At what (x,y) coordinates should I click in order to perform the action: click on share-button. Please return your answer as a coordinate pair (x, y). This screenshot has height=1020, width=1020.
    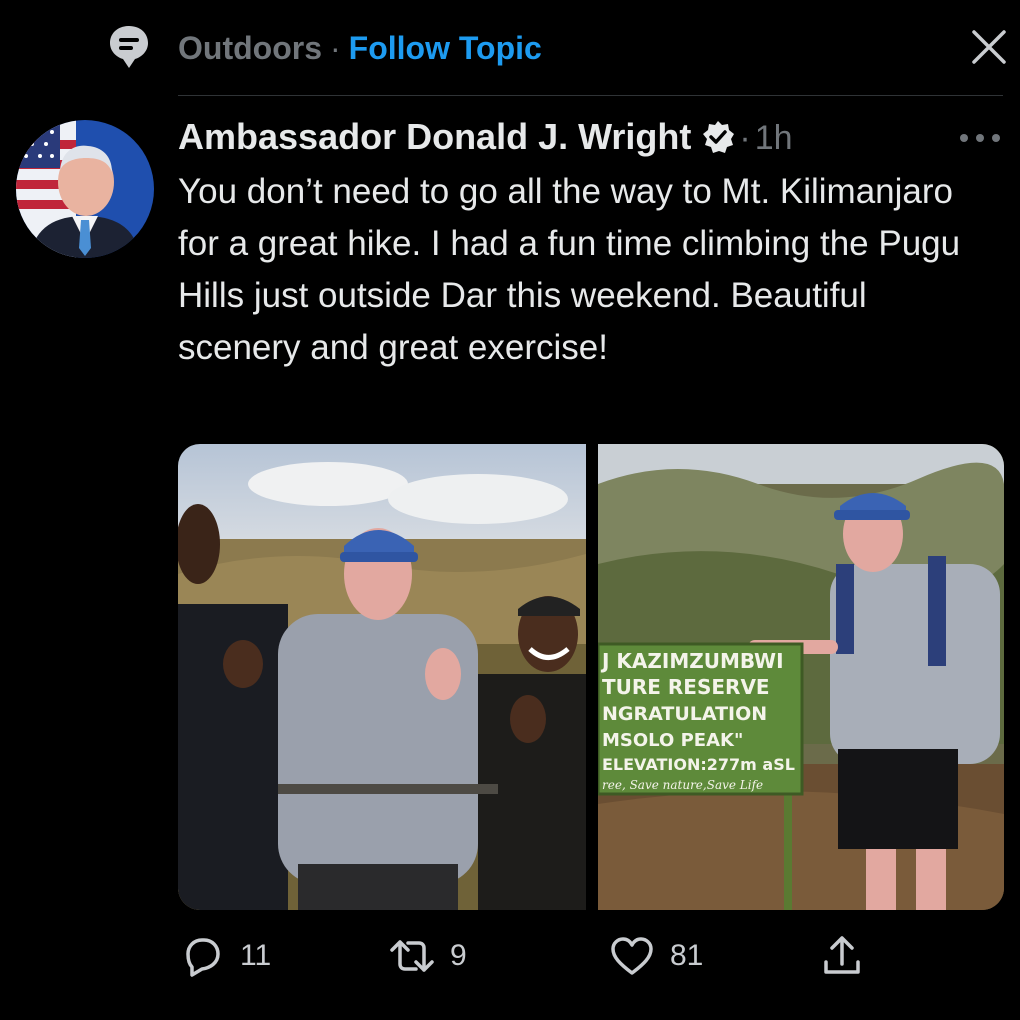
    Looking at the image, I should click on (842, 956).